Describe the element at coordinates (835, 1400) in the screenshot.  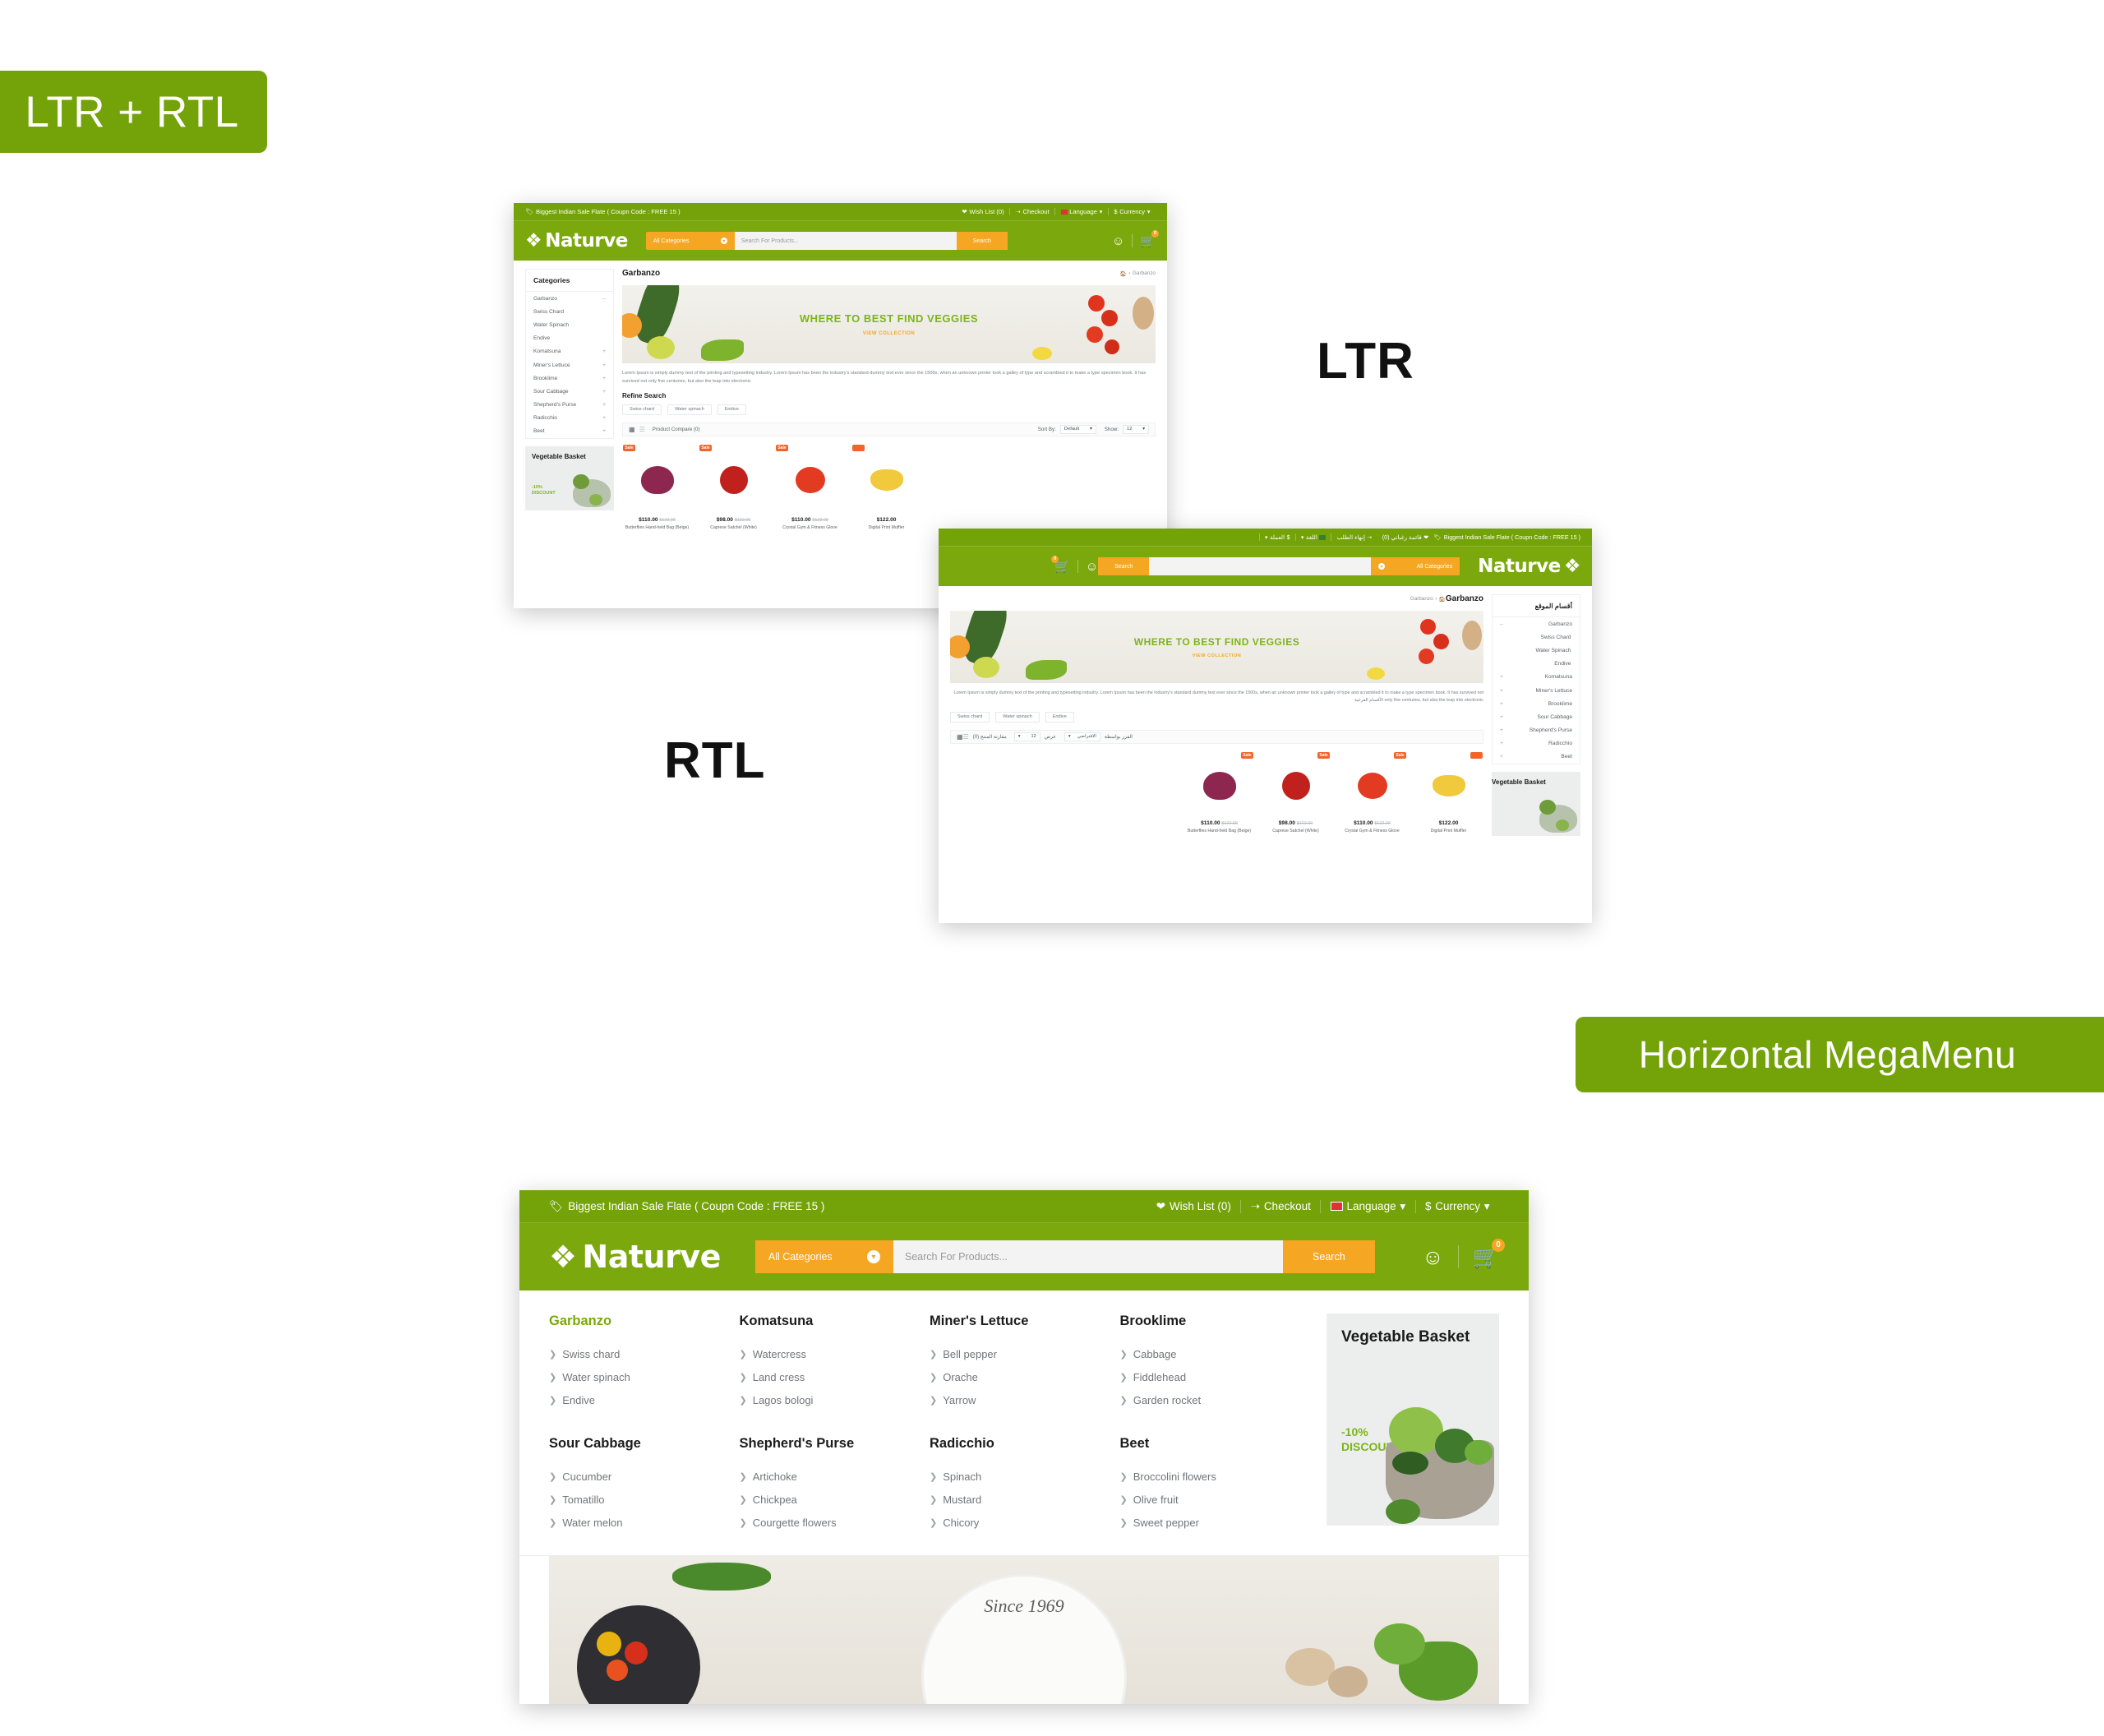
I see `megamenu-item: ❯ Lagos bologi` at that location.